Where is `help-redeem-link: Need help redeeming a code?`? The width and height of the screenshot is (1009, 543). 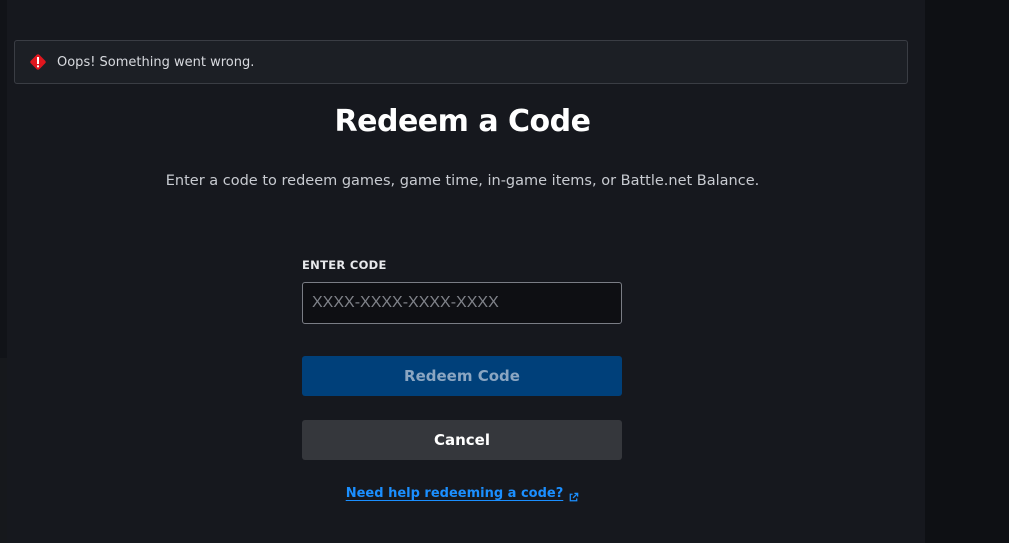 help-redeem-link: Need help redeeming a code? is located at coordinates (455, 493).